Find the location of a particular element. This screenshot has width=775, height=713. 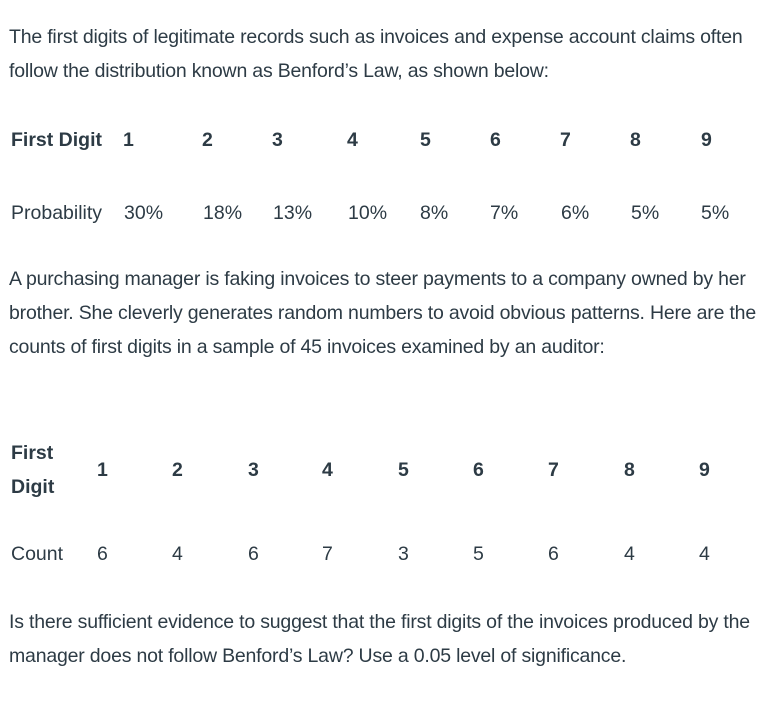

benford-digit: 4 is located at coordinates (352, 140).